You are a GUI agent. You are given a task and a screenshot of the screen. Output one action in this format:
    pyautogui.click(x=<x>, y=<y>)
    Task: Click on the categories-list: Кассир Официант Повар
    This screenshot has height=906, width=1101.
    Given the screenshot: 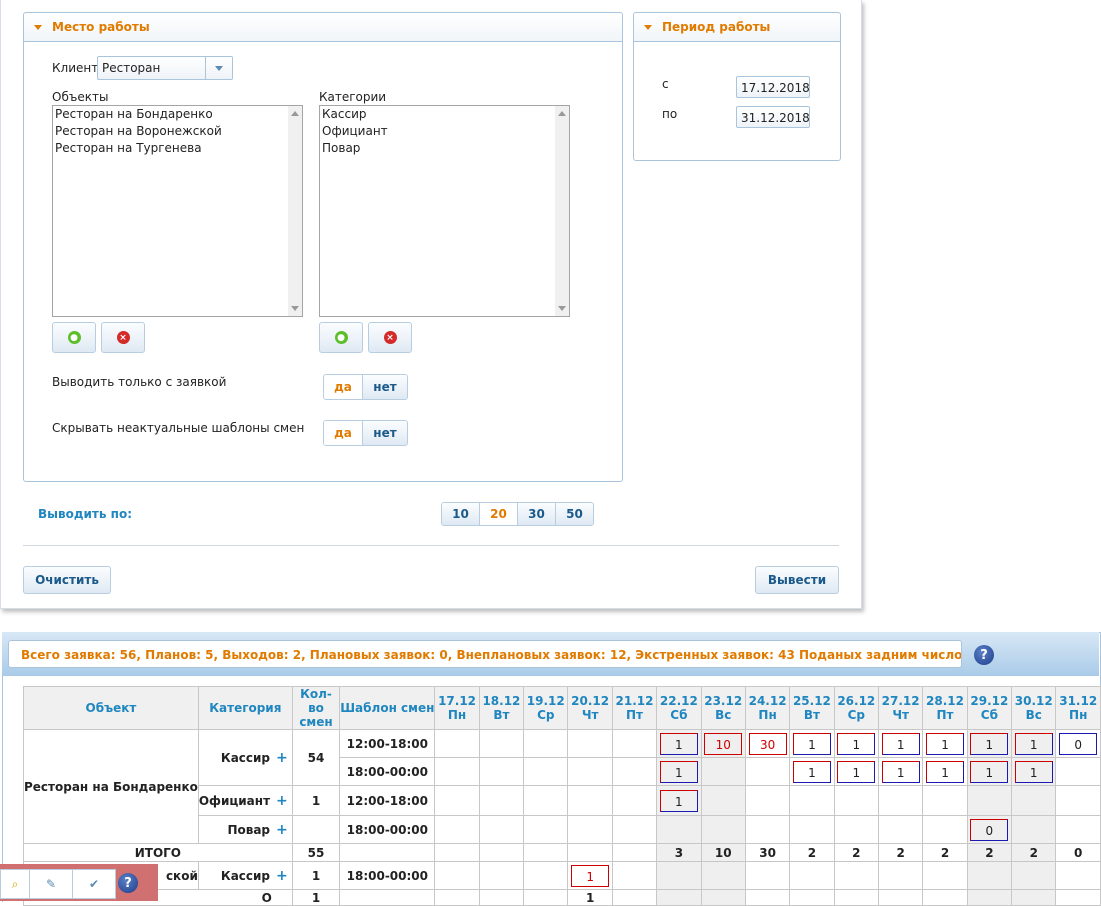 What is the action you would take?
    pyautogui.click(x=444, y=211)
    